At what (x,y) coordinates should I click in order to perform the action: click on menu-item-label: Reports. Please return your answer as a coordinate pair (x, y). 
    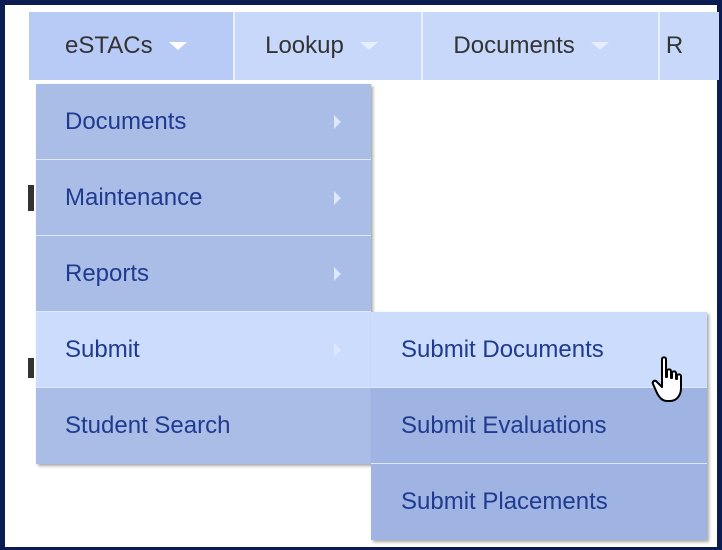
    Looking at the image, I should click on (107, 273).